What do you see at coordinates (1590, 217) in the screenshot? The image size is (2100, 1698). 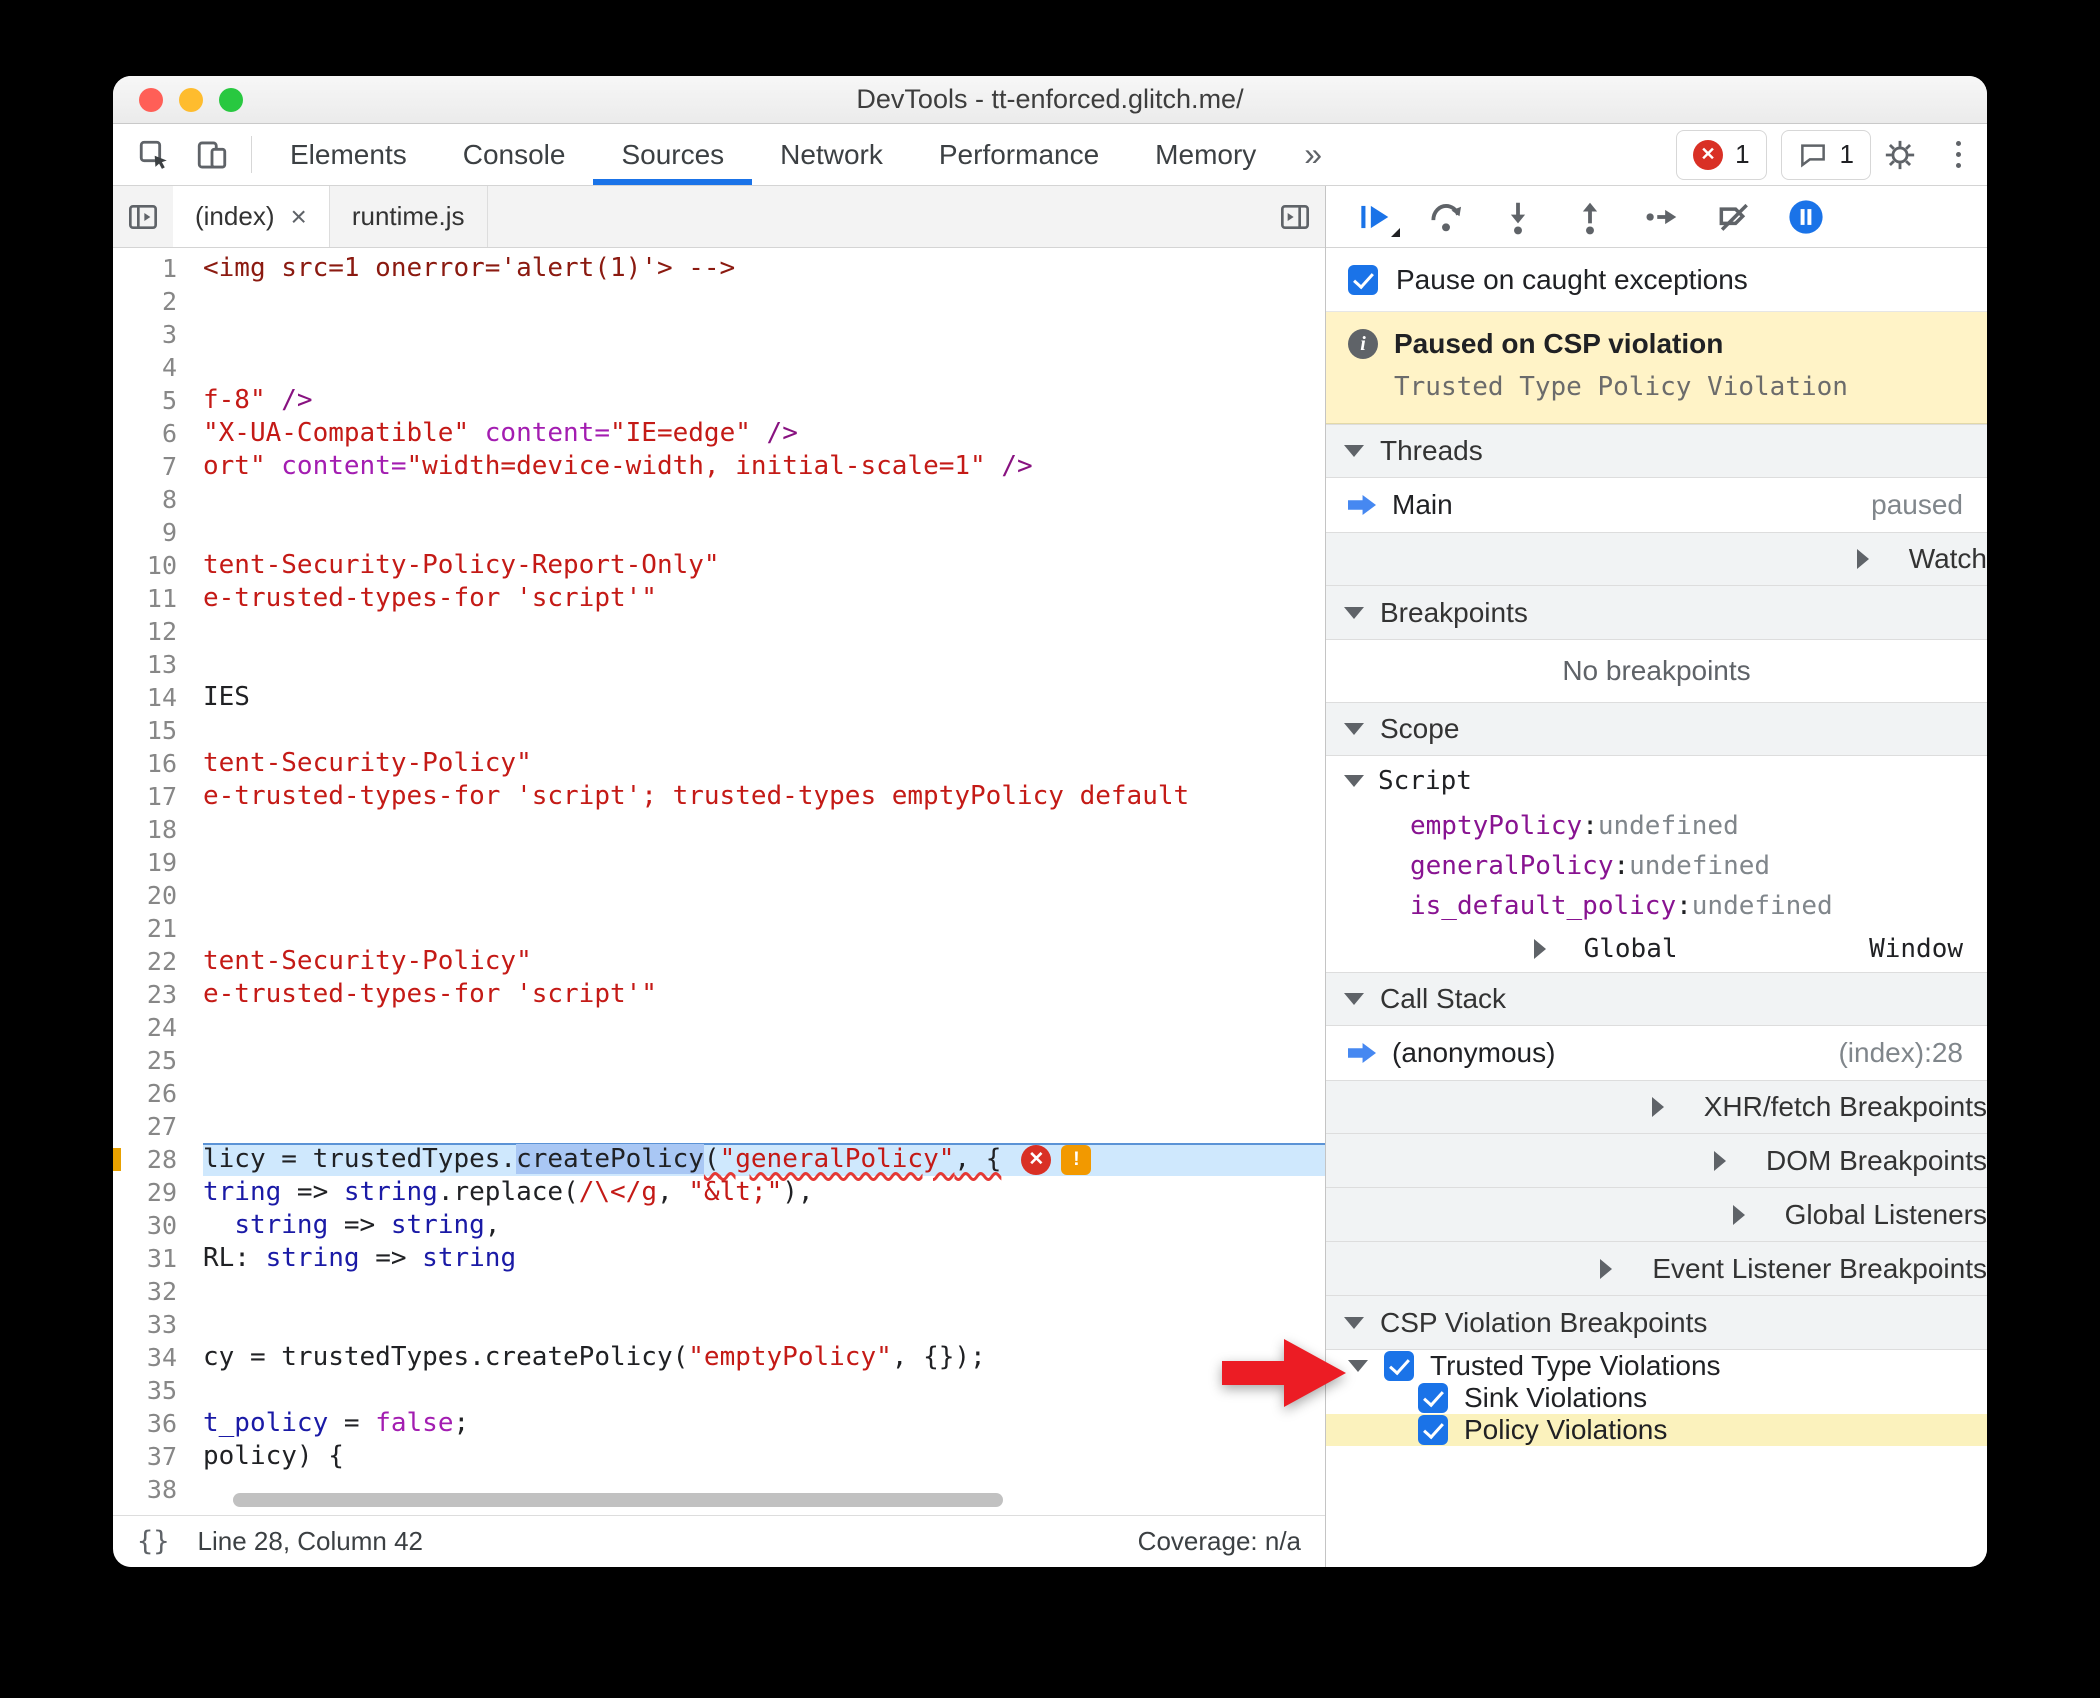 I see `step-out-icon` at bounding box center [1590, 217].